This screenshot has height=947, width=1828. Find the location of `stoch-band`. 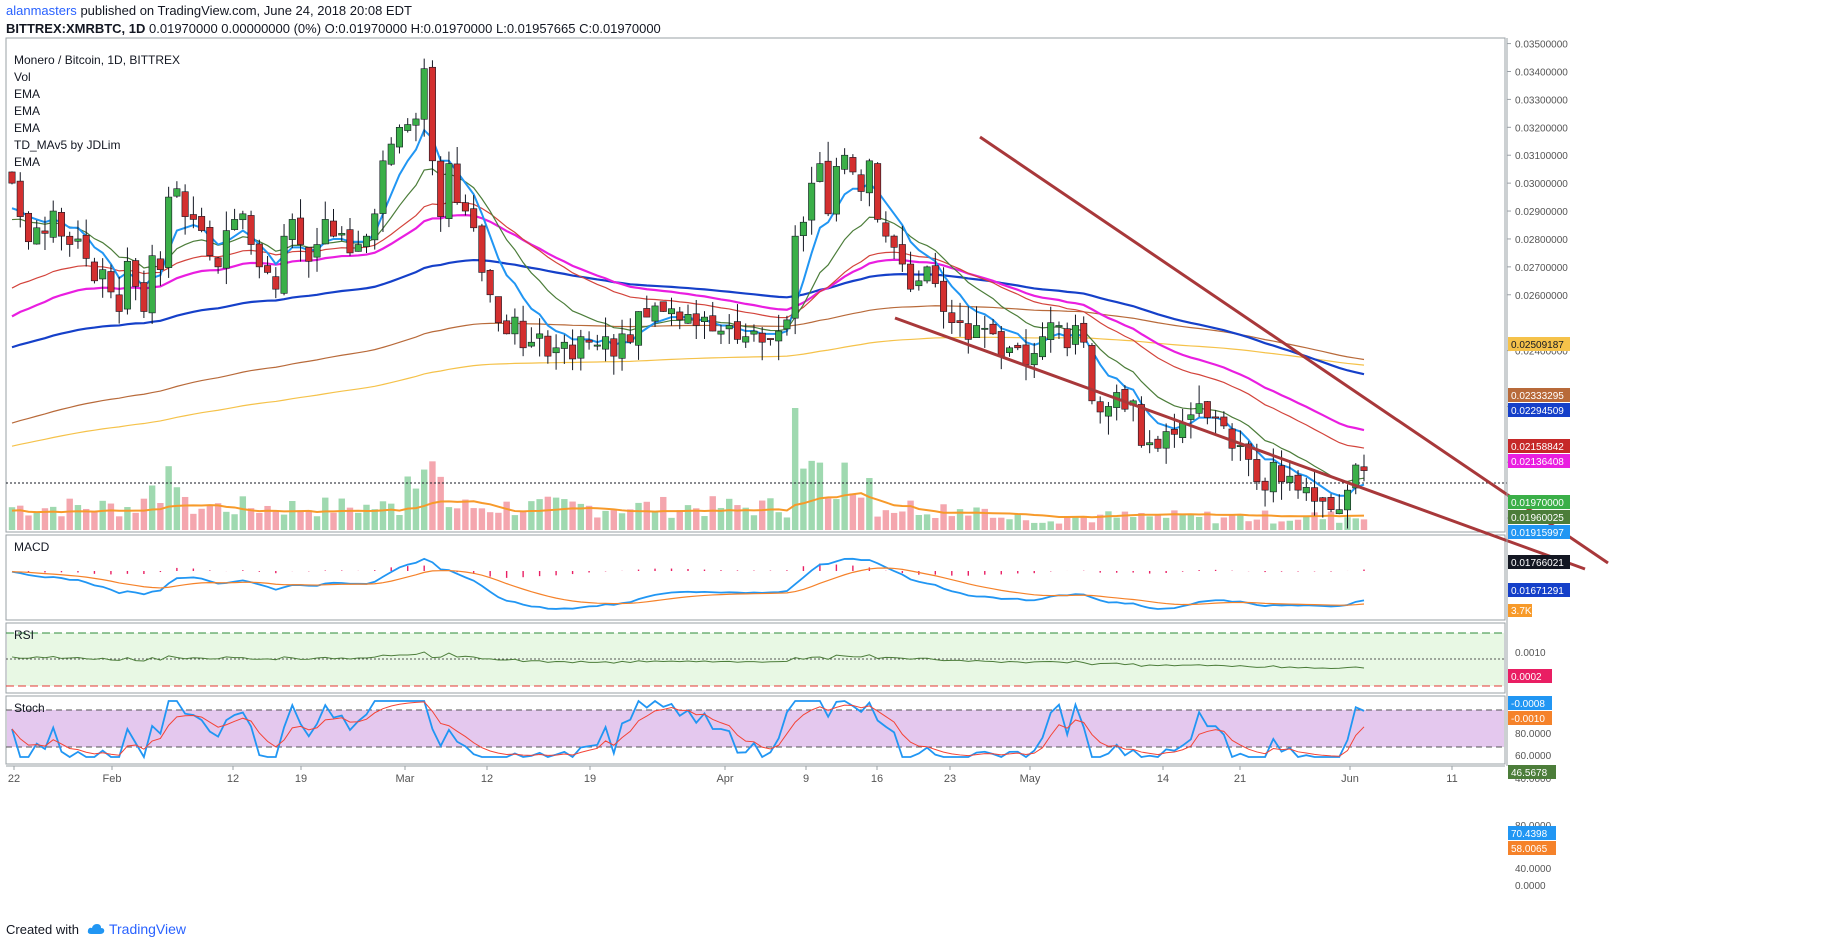

stoch-band is located at coordinates (755, 728).